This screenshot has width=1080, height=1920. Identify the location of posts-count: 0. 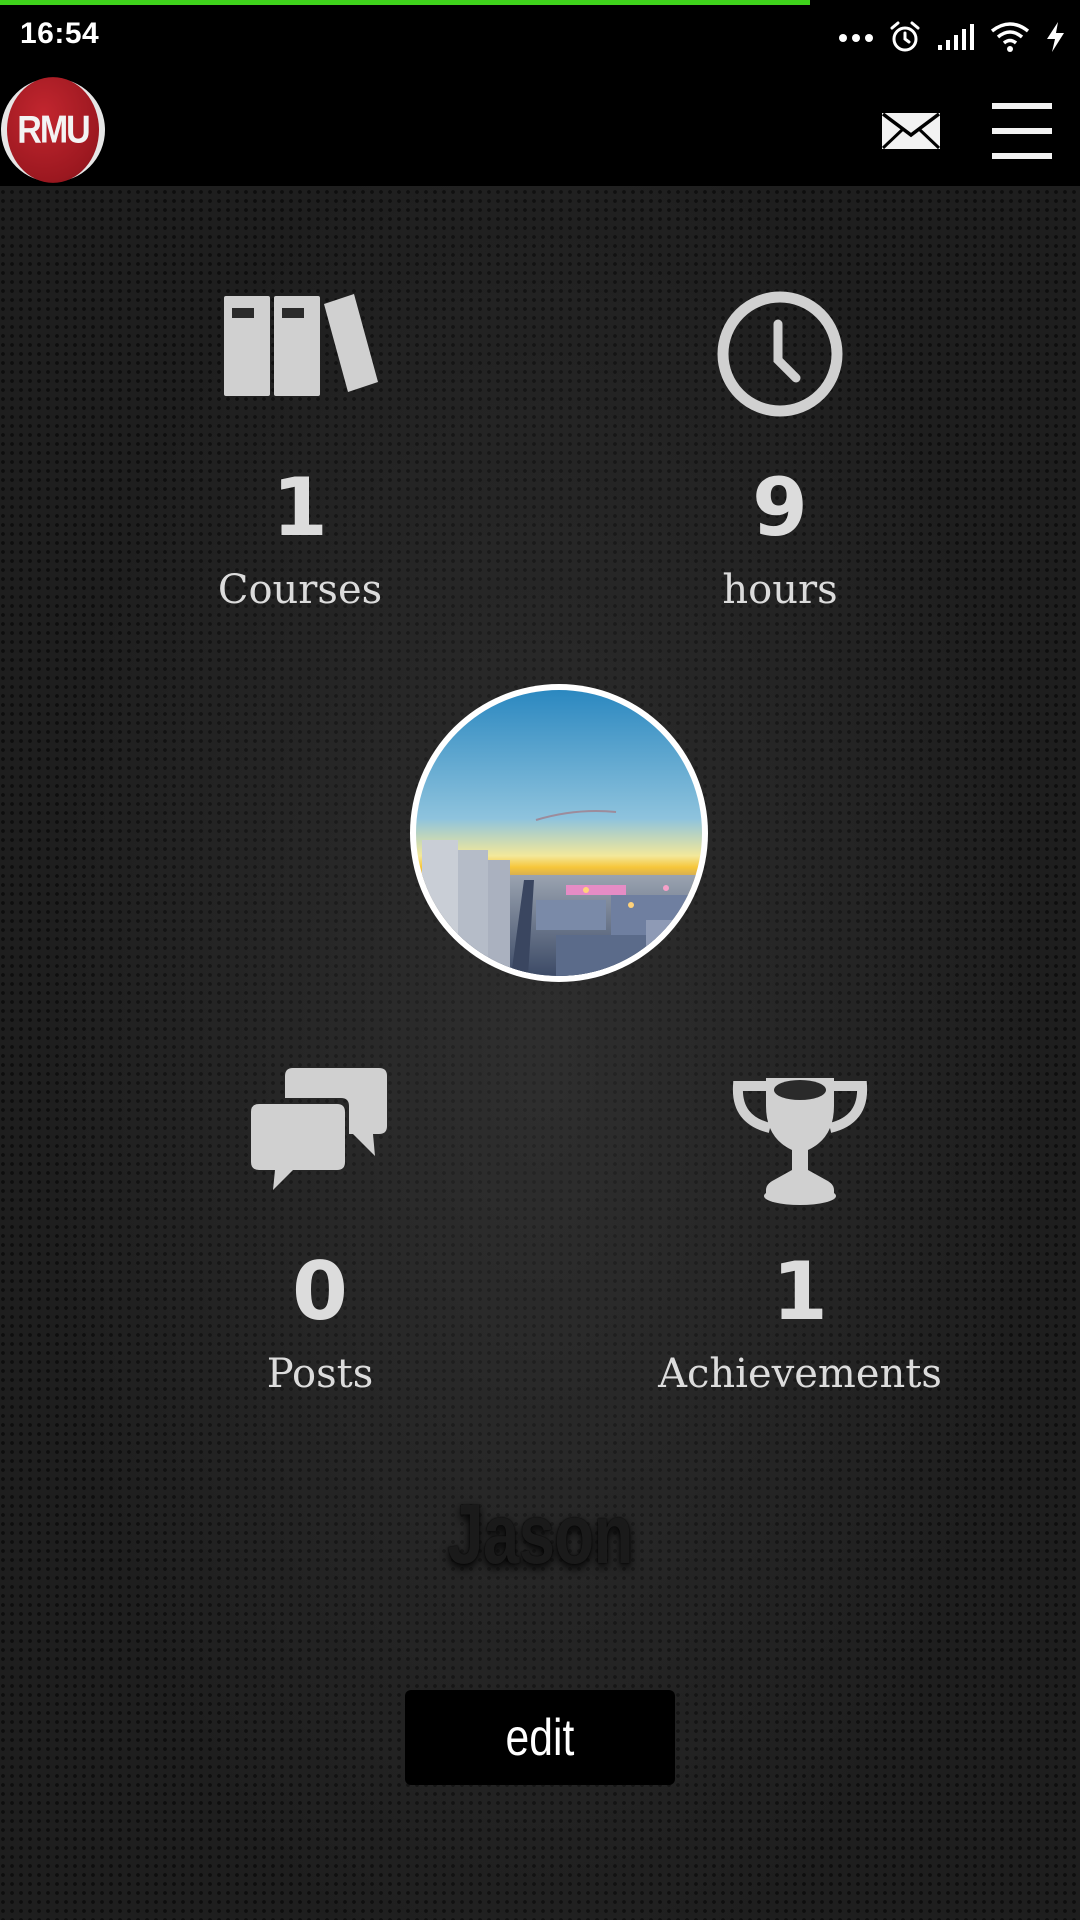
(320, 1291).